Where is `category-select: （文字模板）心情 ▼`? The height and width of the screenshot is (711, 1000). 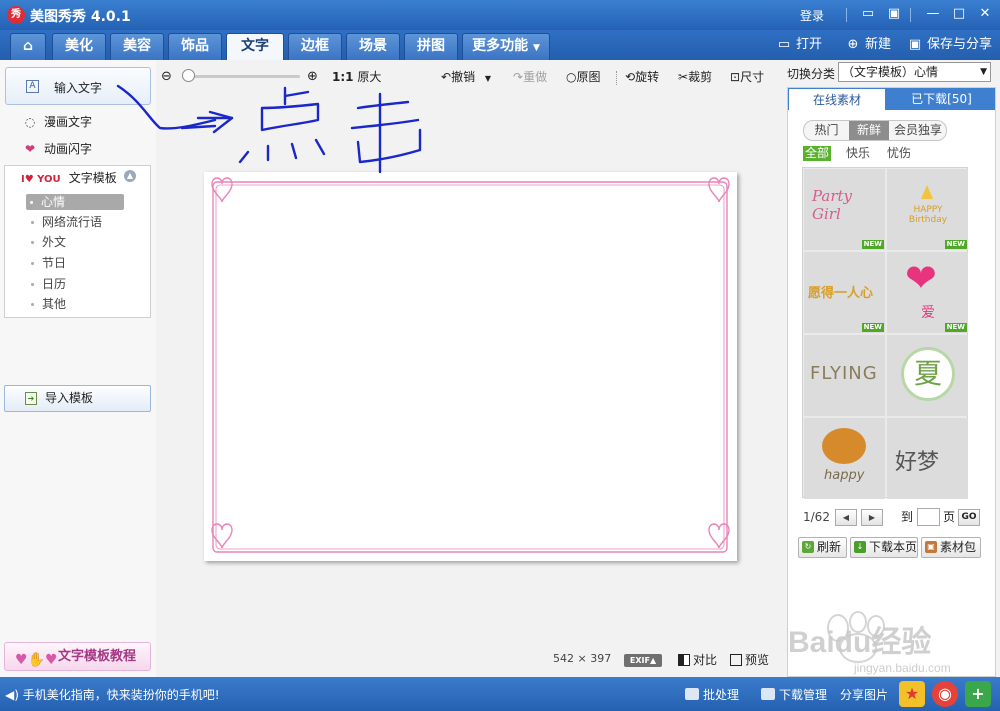 category-select: （文字模板）心情 ▼ is located at coordinates (914, 72).